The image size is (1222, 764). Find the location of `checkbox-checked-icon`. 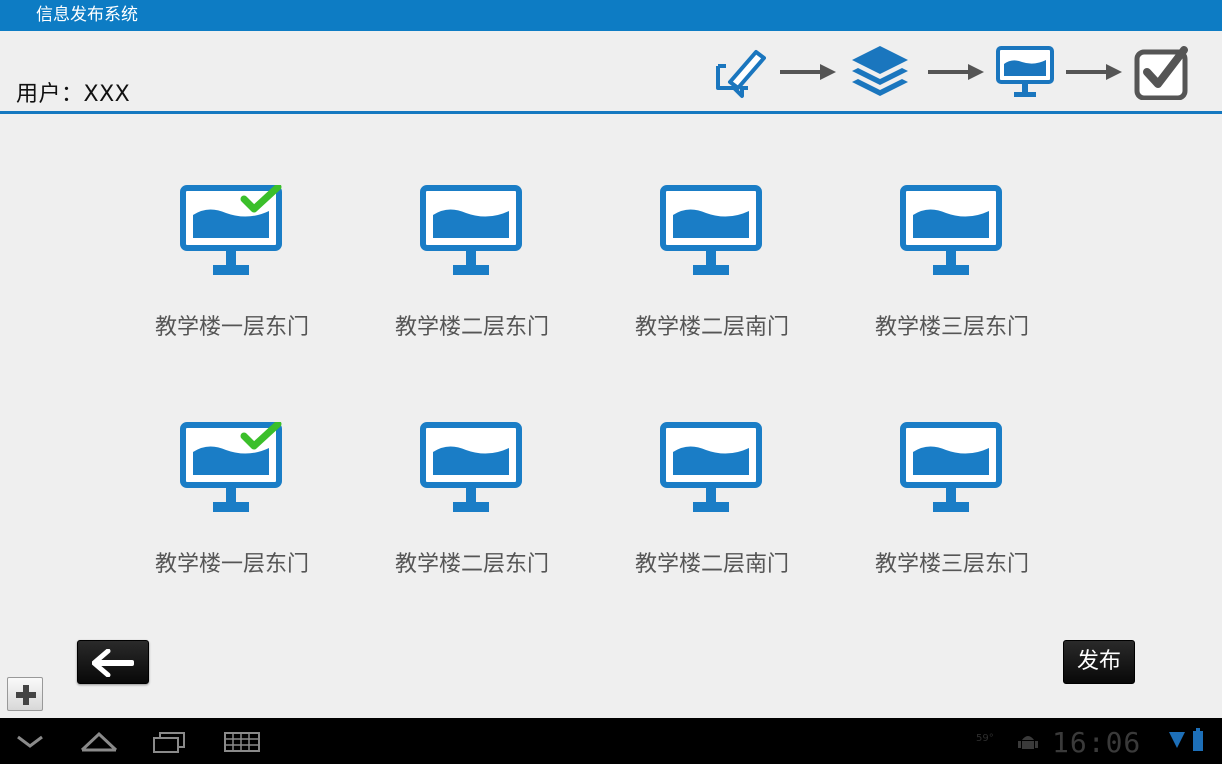

checkbox-checked-icon is located at coordinates (1161, 73).